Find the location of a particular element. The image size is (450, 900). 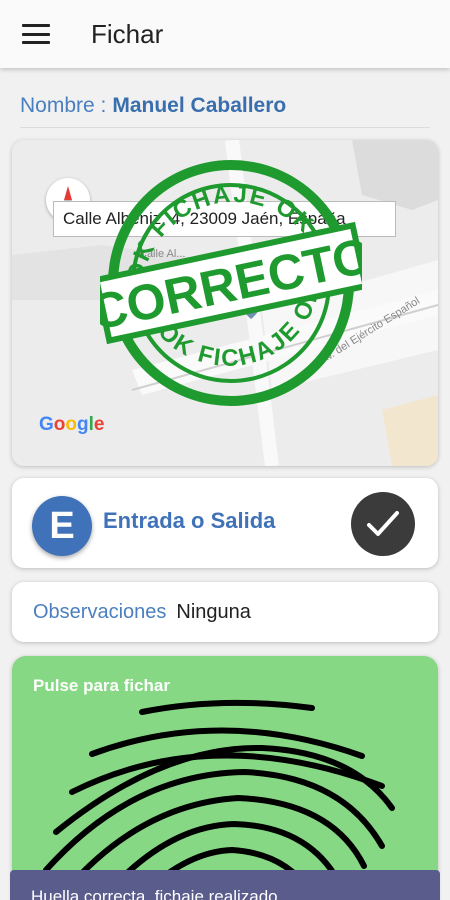

app-bar: Fichar is located at coordinates (225, 34).